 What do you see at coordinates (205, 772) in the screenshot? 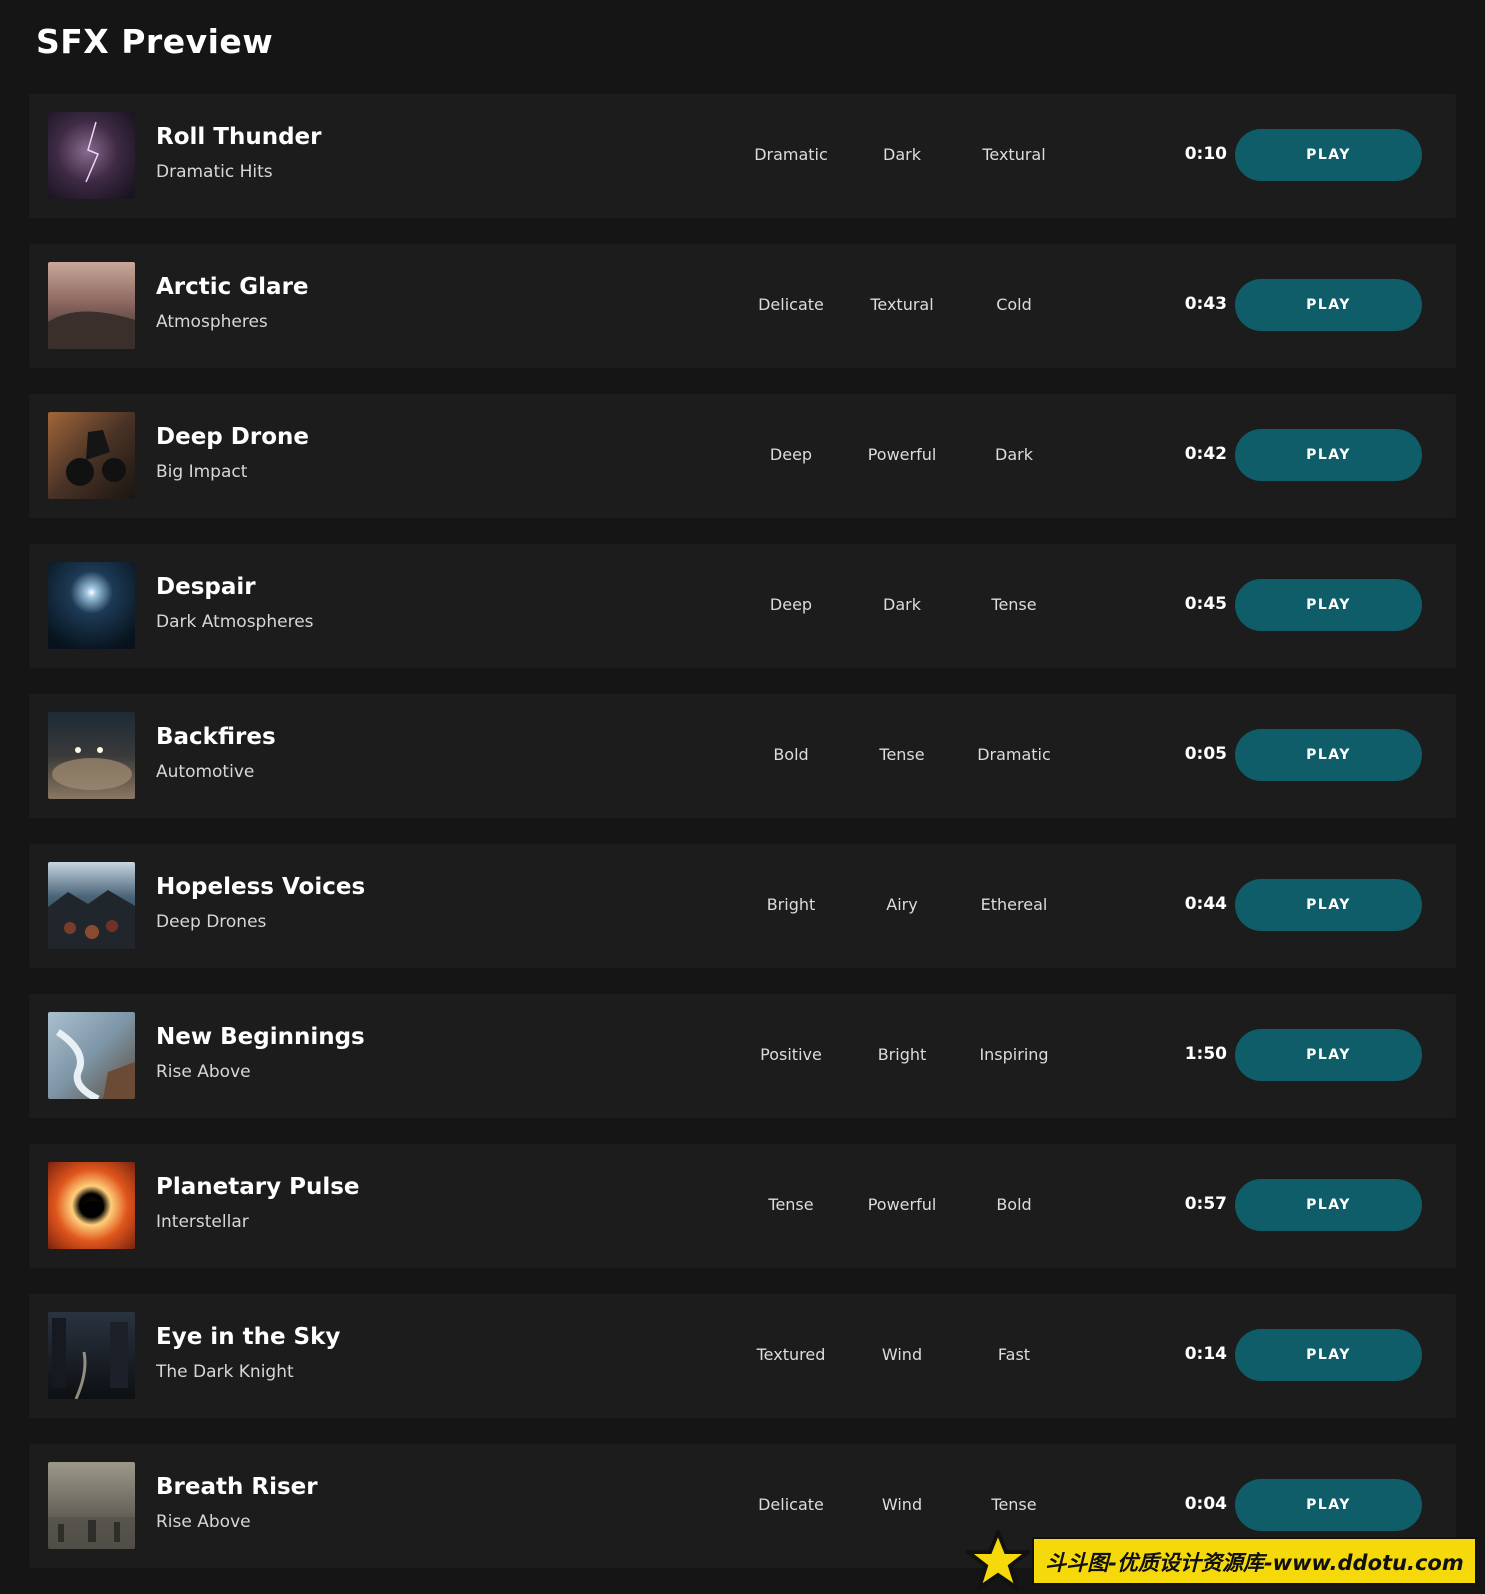
I see `track-category: Automotive` at bounding box center [205, 772].